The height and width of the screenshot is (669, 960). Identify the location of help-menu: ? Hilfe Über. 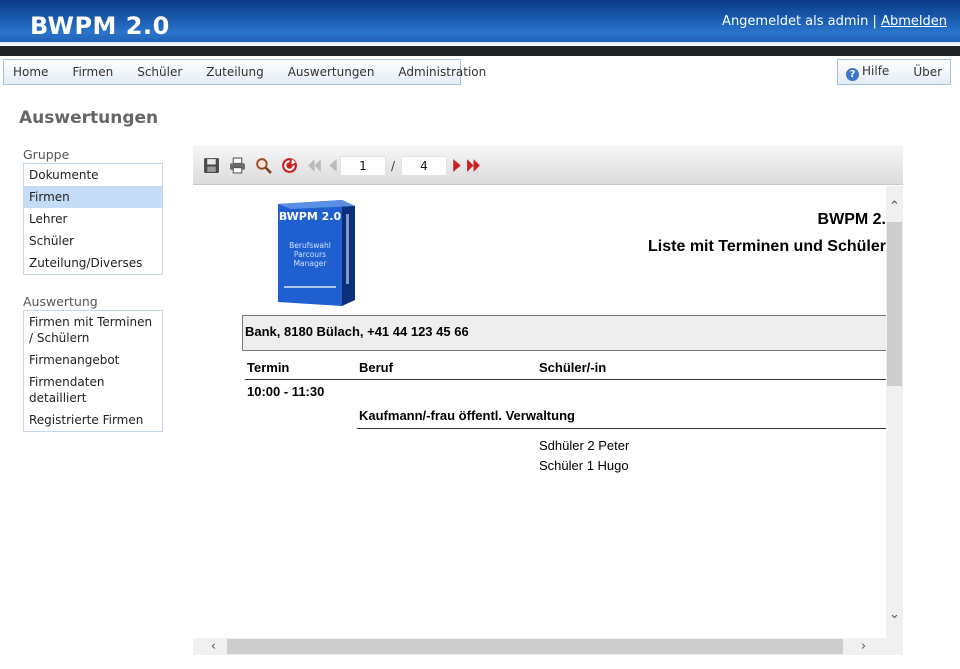
(894, 72).